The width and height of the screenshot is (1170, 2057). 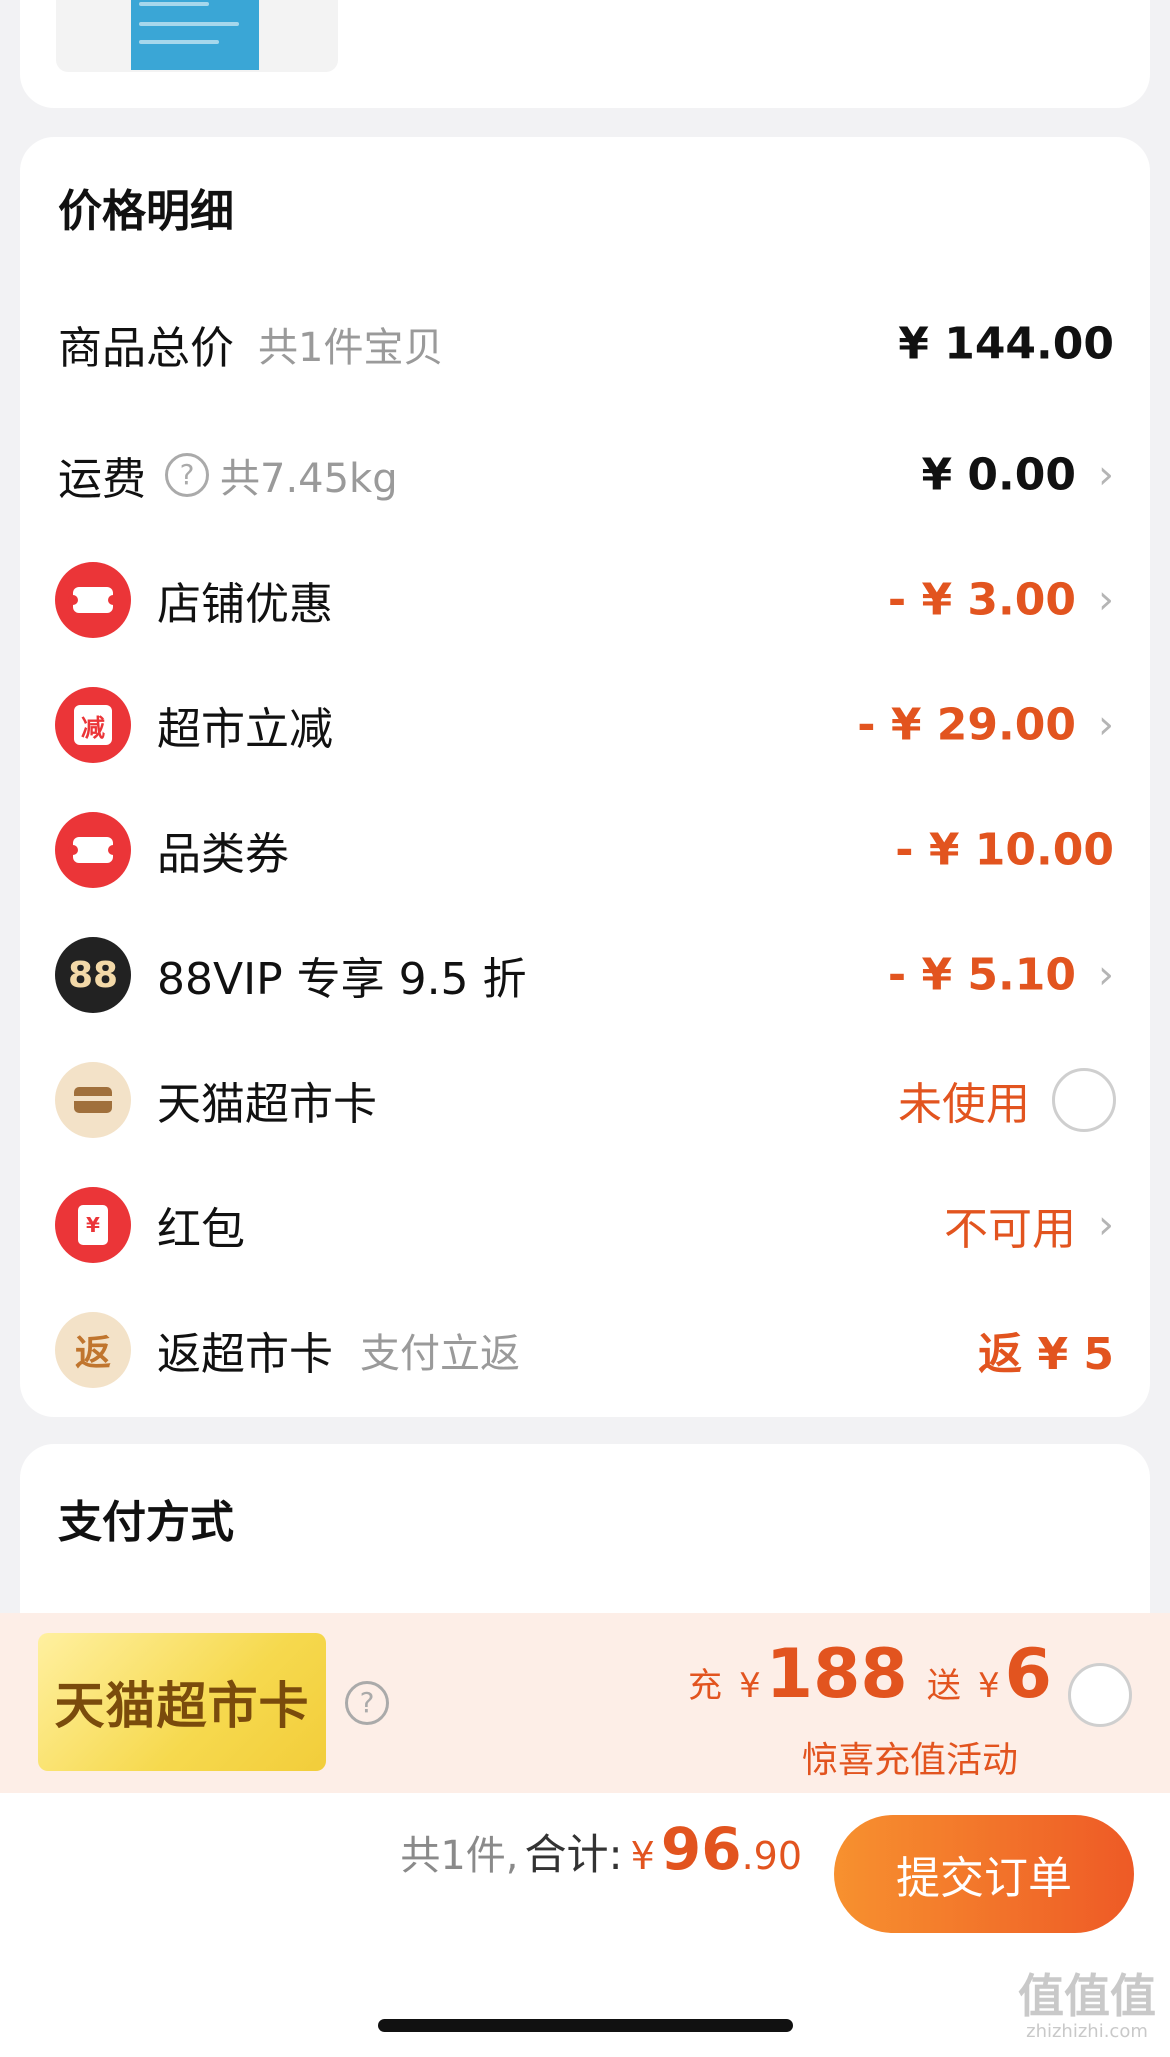 What do you see at coordinates (440, 1354) in the screenshot?
I see `cashback-sub: 支付立返` at bounding box center [440, 1354].